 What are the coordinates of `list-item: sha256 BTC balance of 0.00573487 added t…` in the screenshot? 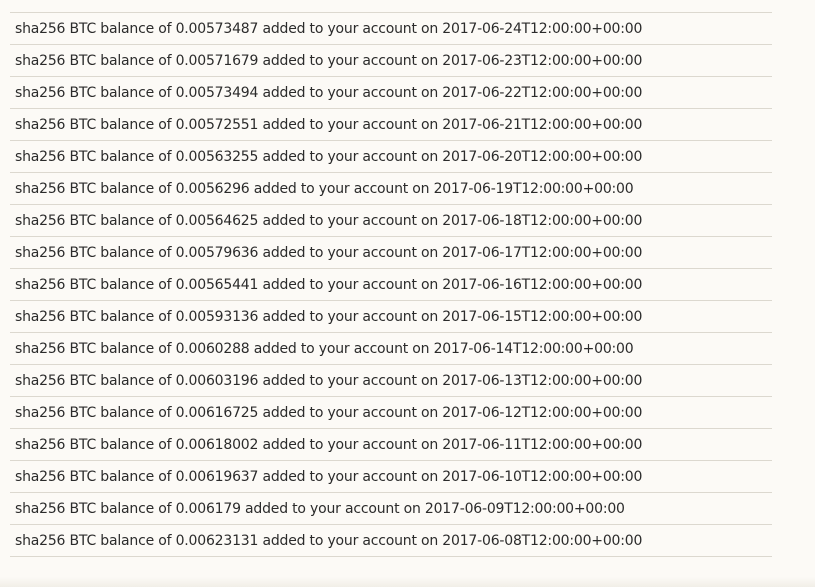 It's located at (391, 29).